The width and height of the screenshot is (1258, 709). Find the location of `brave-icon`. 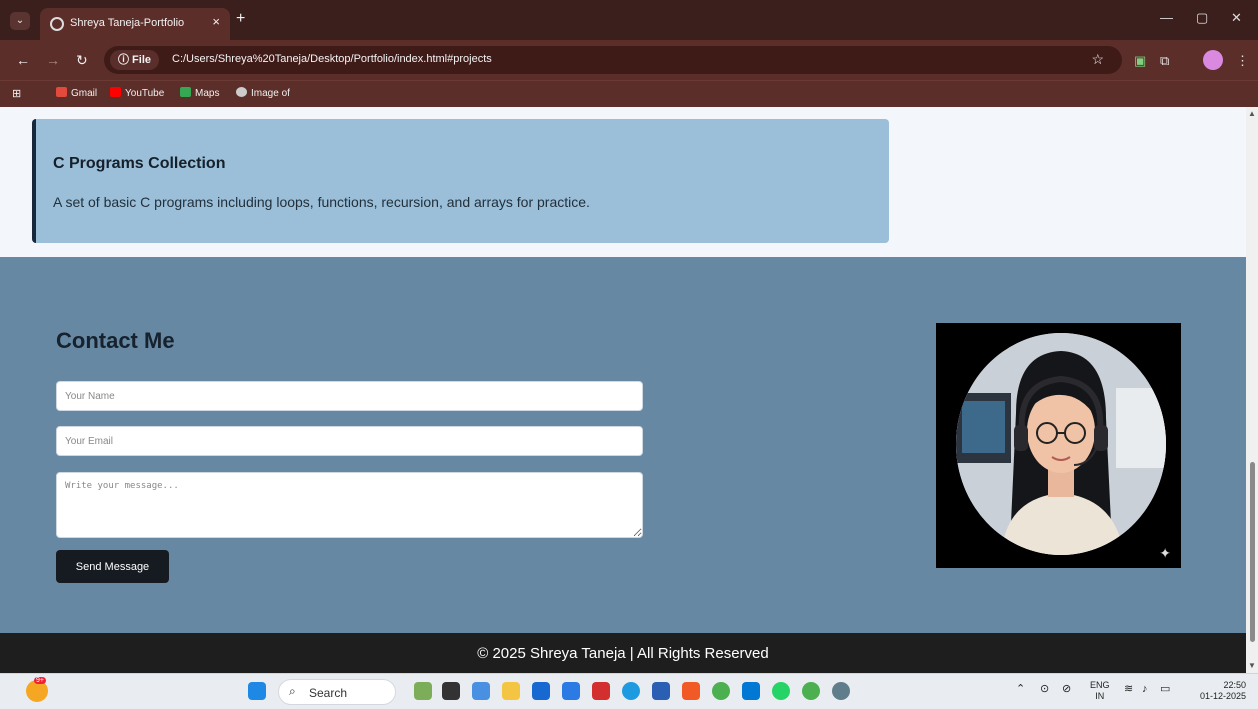

brave-icon is located at coordinates (691, 691).